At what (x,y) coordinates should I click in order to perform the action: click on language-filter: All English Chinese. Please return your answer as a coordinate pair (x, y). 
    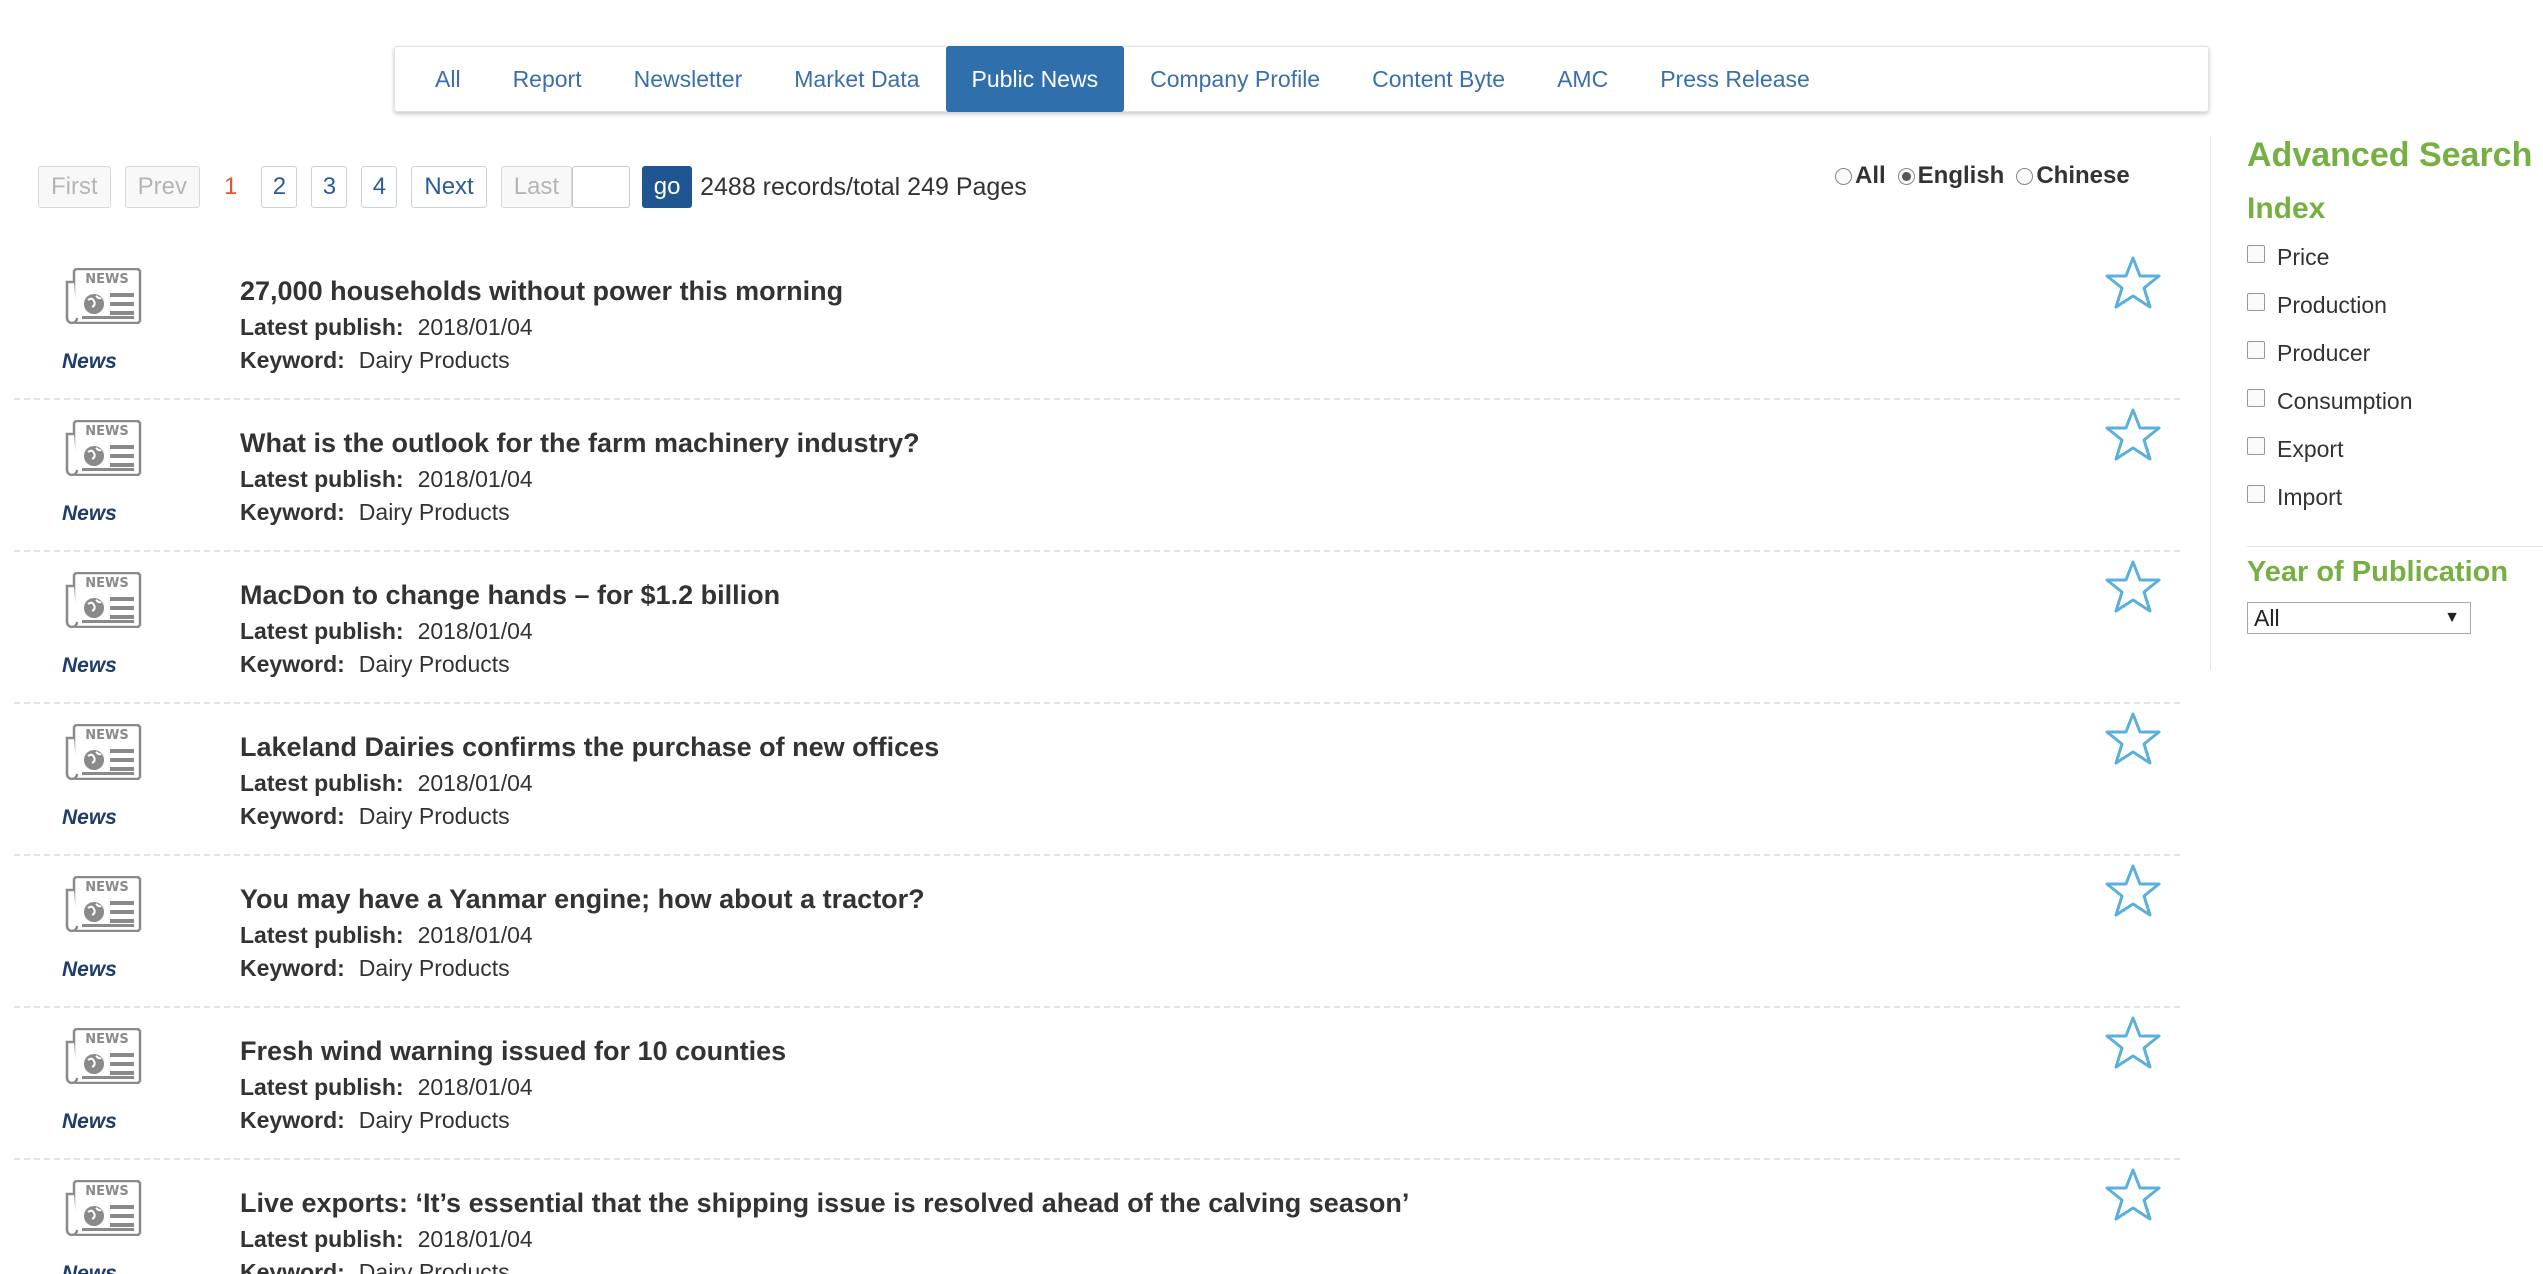
    Looking at the image, I should click on (1988, 176).